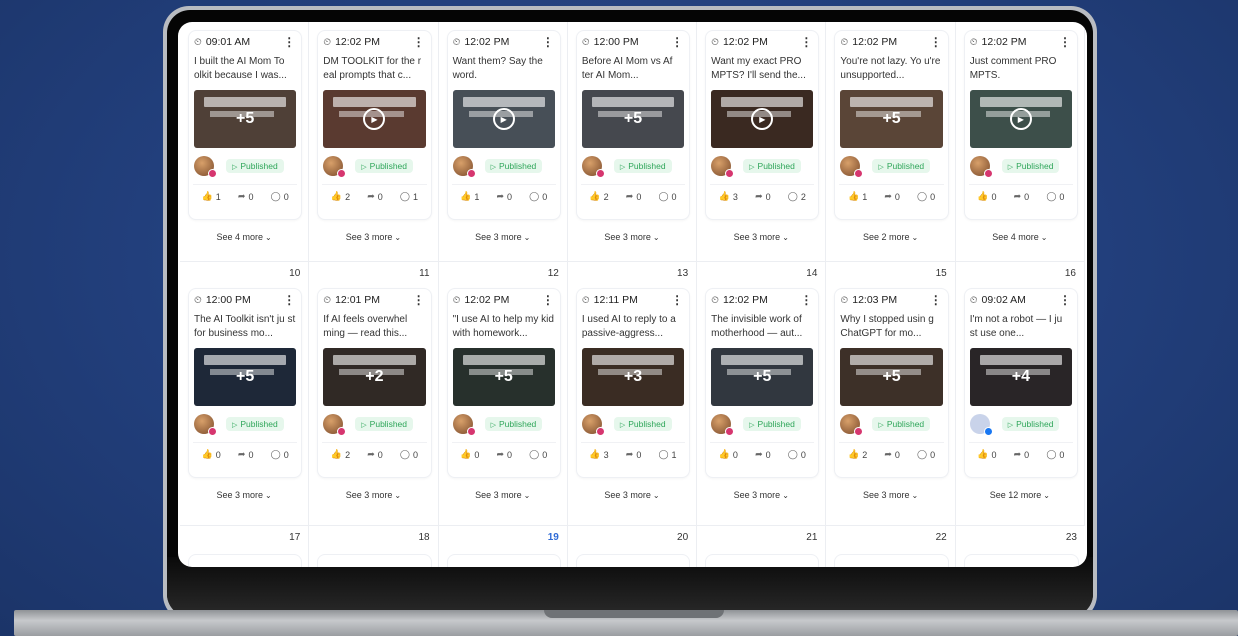 The height and width of the screenshot is (636, 1238). Describe the element at coordinates (374, 546) in the screenshot. I see `calendar-day-cell: 18` at that location.